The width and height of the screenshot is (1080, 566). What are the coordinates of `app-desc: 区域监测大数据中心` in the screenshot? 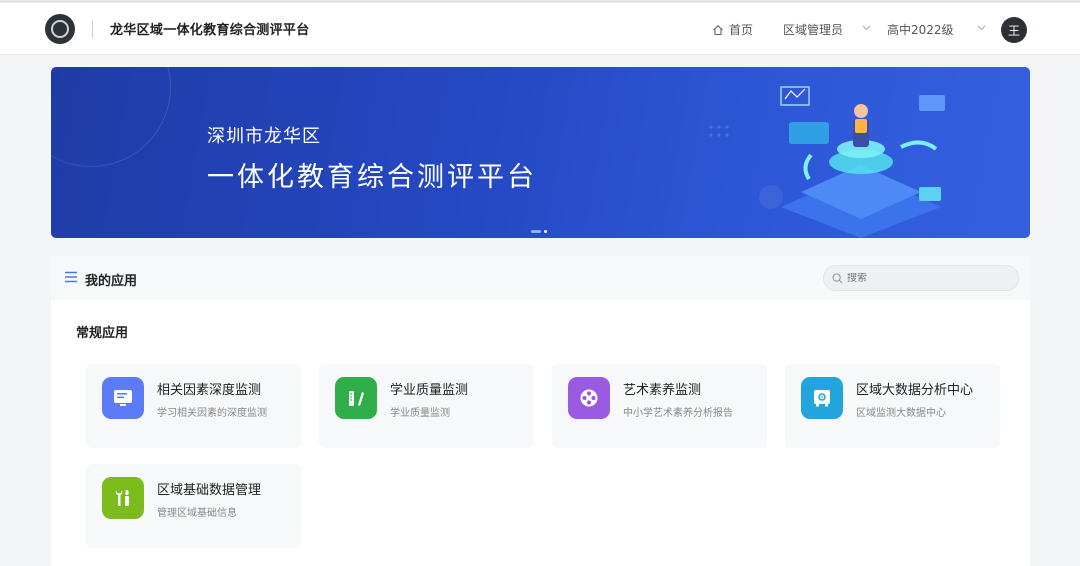 It's located at (901, 413).